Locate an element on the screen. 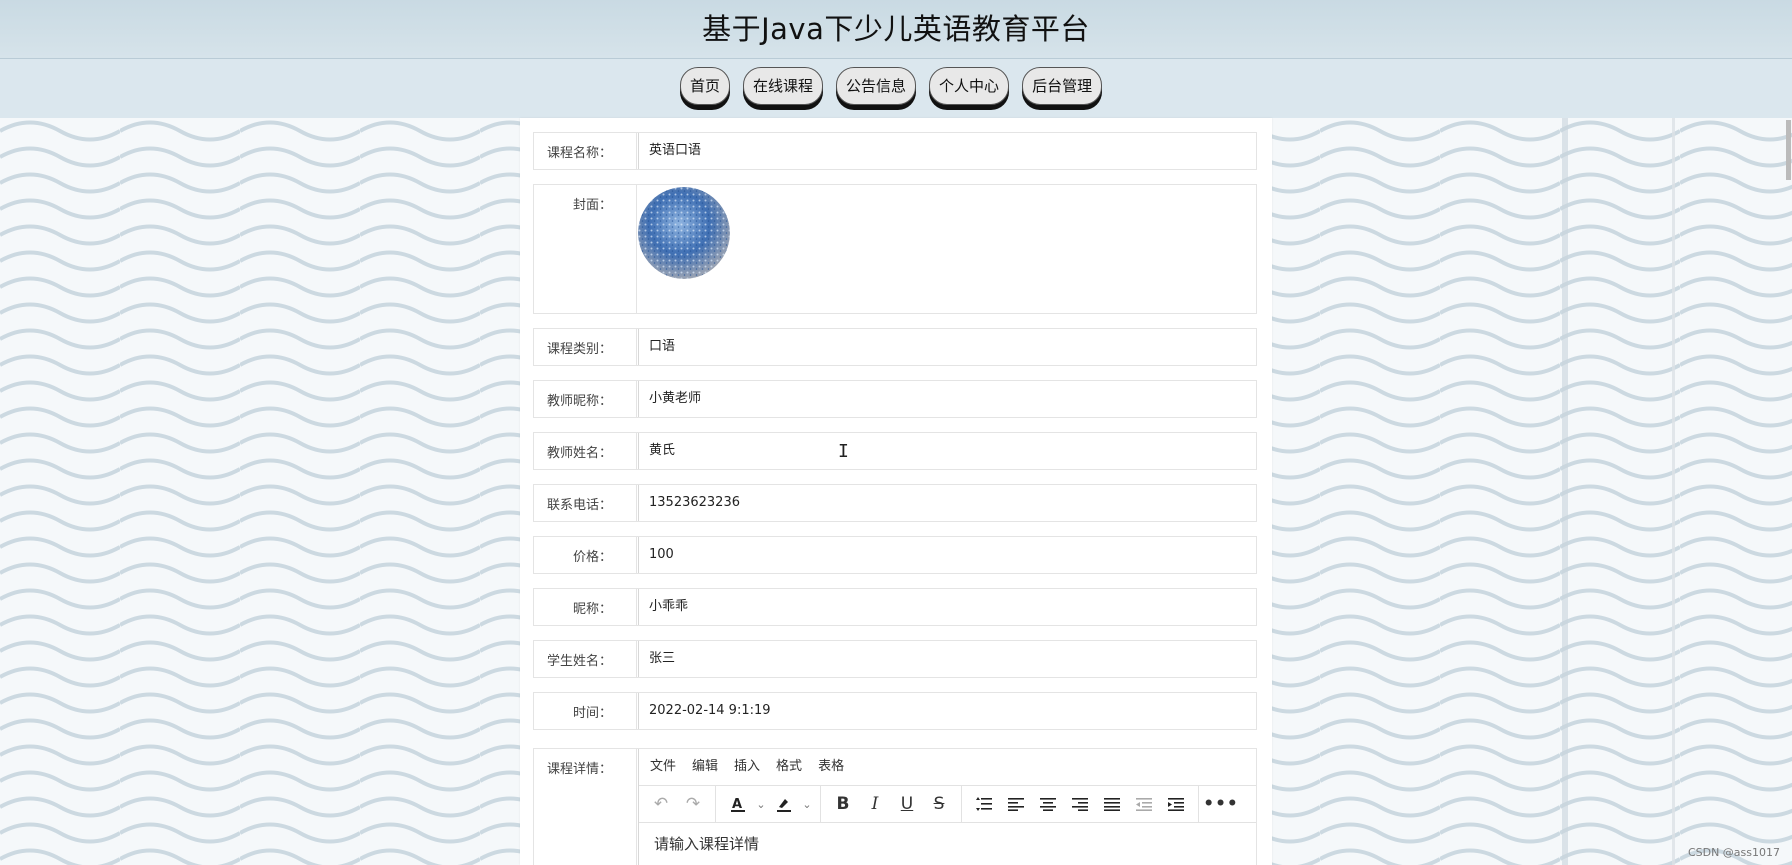  teacher-nick-field: 小黄老师 is located at coordinates (947, 399).